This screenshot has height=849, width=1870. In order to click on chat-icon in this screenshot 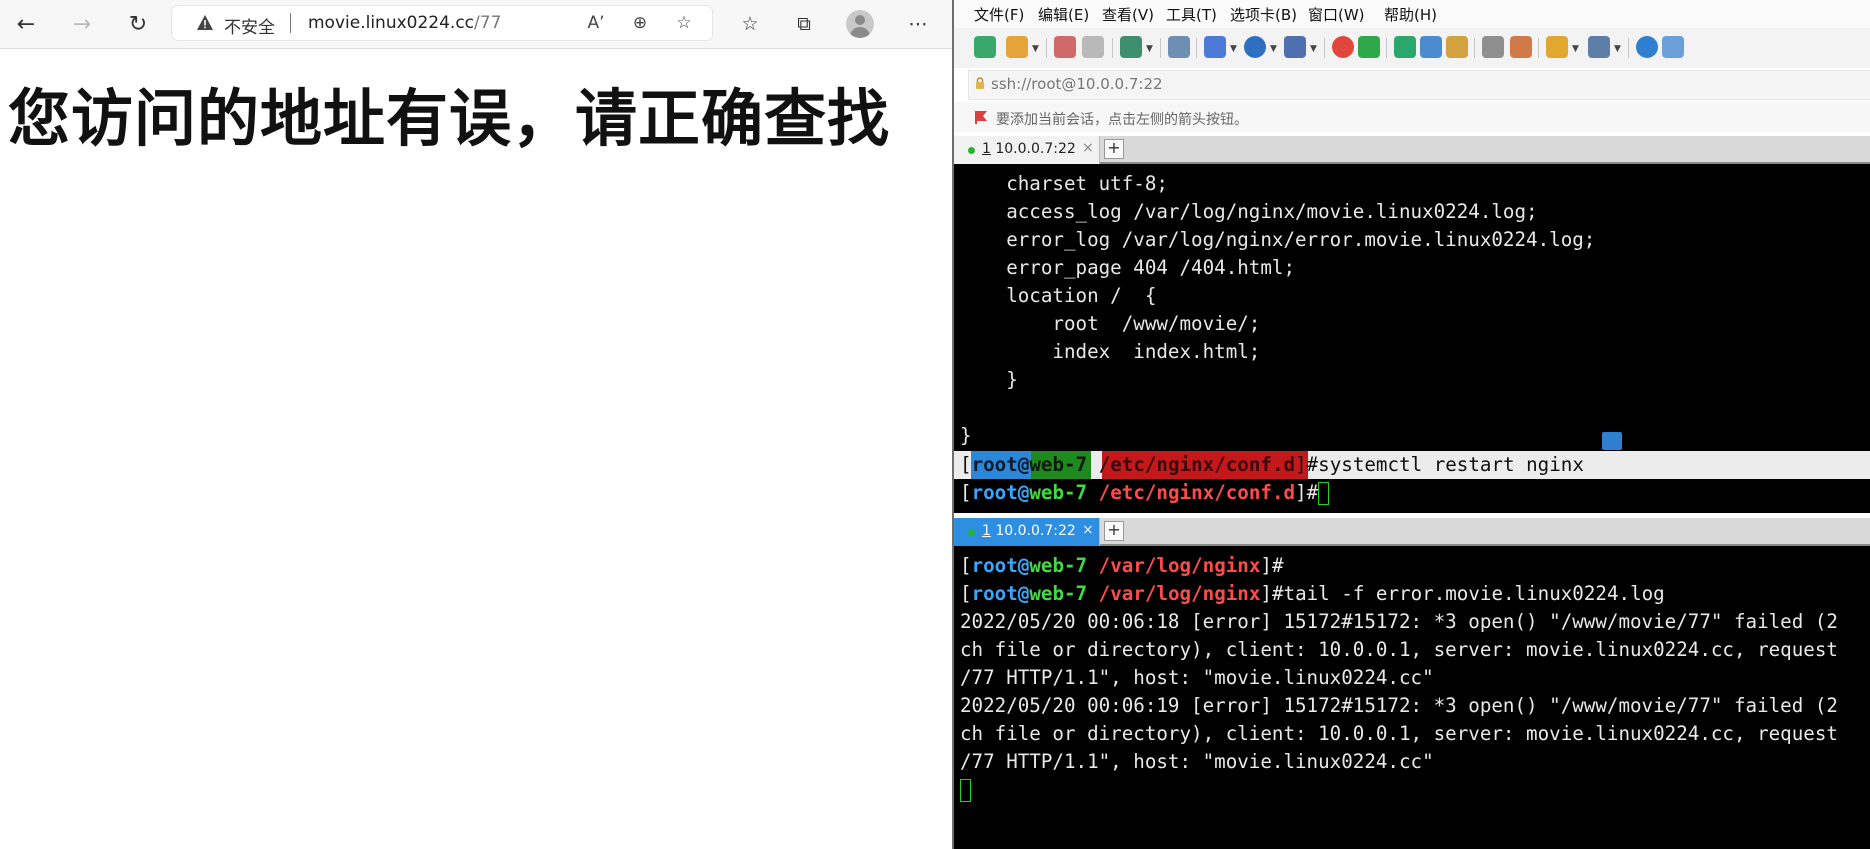, I will do `click(1673, 47)`.